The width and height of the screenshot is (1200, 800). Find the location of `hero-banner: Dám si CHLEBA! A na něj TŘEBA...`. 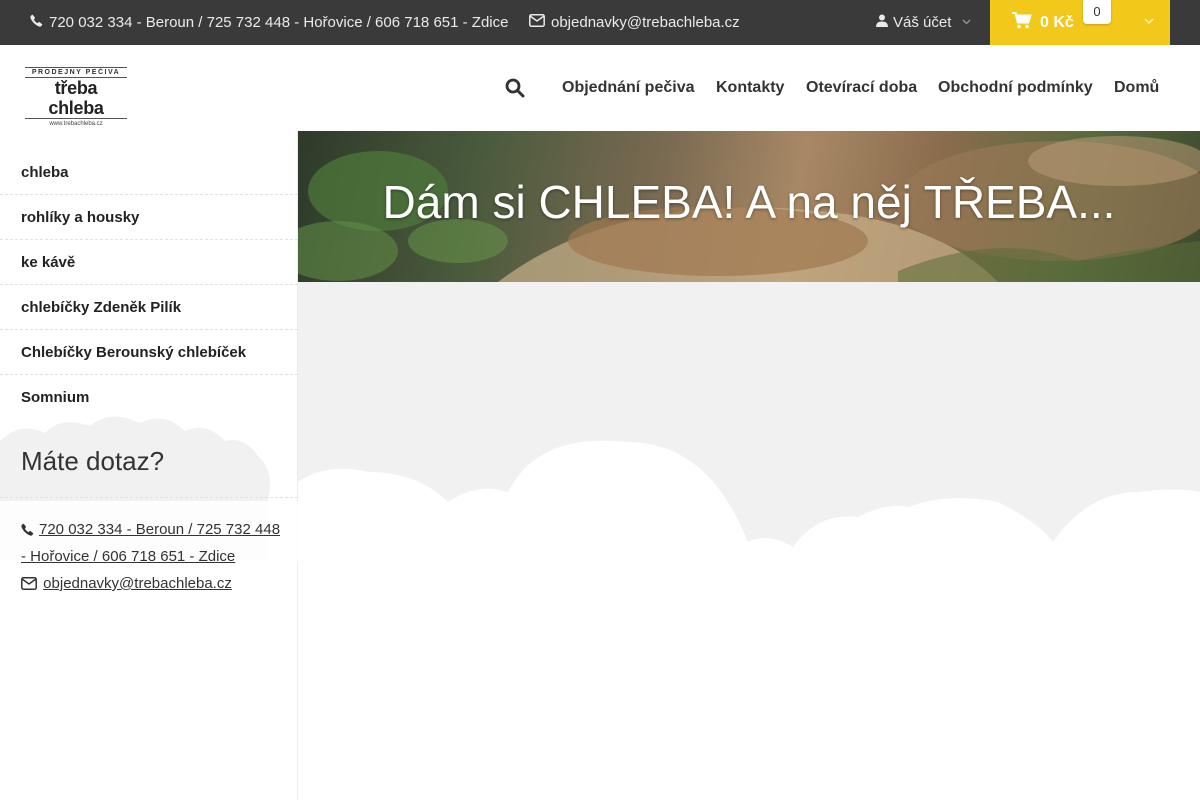

hero-banner: Dám si CHLEBA! A na něj TŘEBA... is located at coordinates (749, 206).